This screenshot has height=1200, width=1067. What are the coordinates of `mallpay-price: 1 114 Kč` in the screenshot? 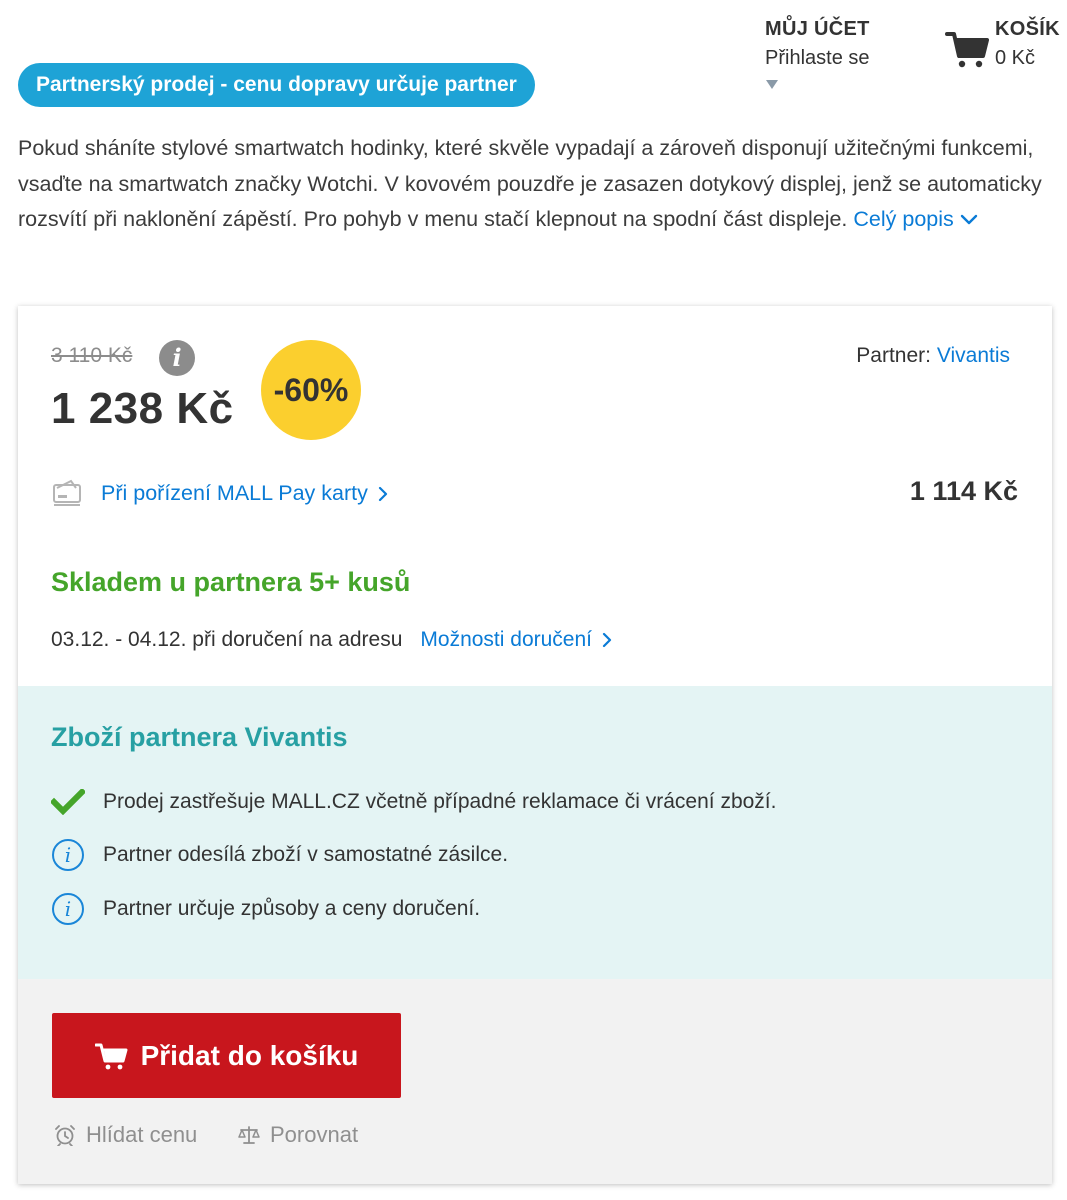 It's located at (963, 491).